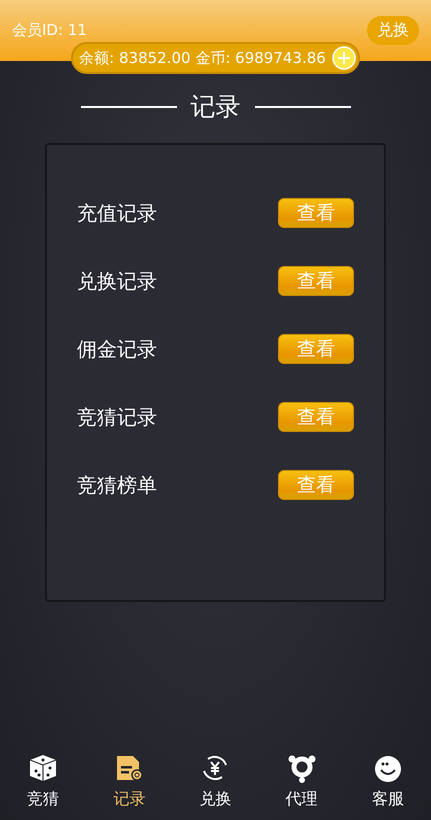 Image resolution: width=431 pixels, height=820 pixels. I want to click on nav-tab: 记录, so click(129, 781).